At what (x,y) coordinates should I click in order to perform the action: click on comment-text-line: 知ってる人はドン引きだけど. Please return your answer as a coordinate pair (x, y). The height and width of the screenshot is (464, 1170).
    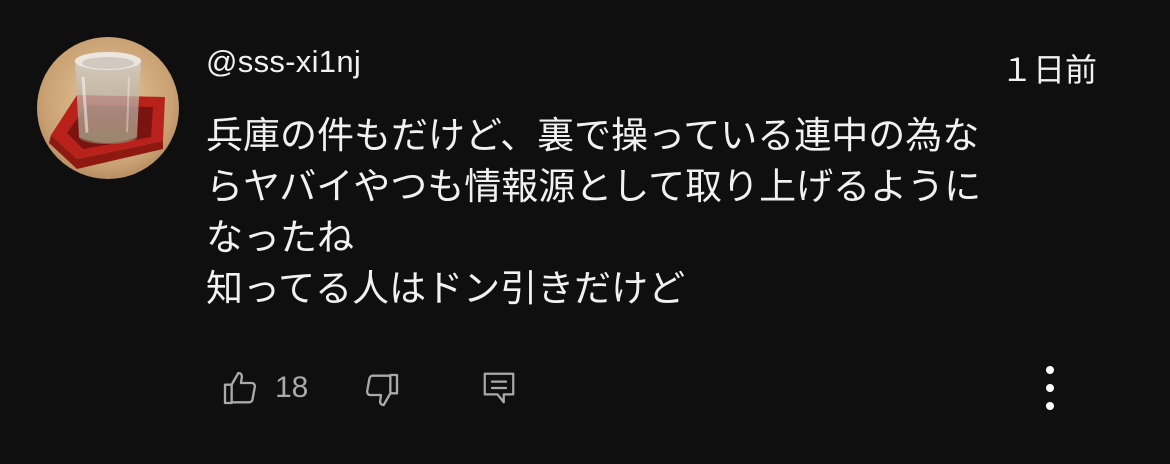
    Looking at the image, I should click on (446, 288).